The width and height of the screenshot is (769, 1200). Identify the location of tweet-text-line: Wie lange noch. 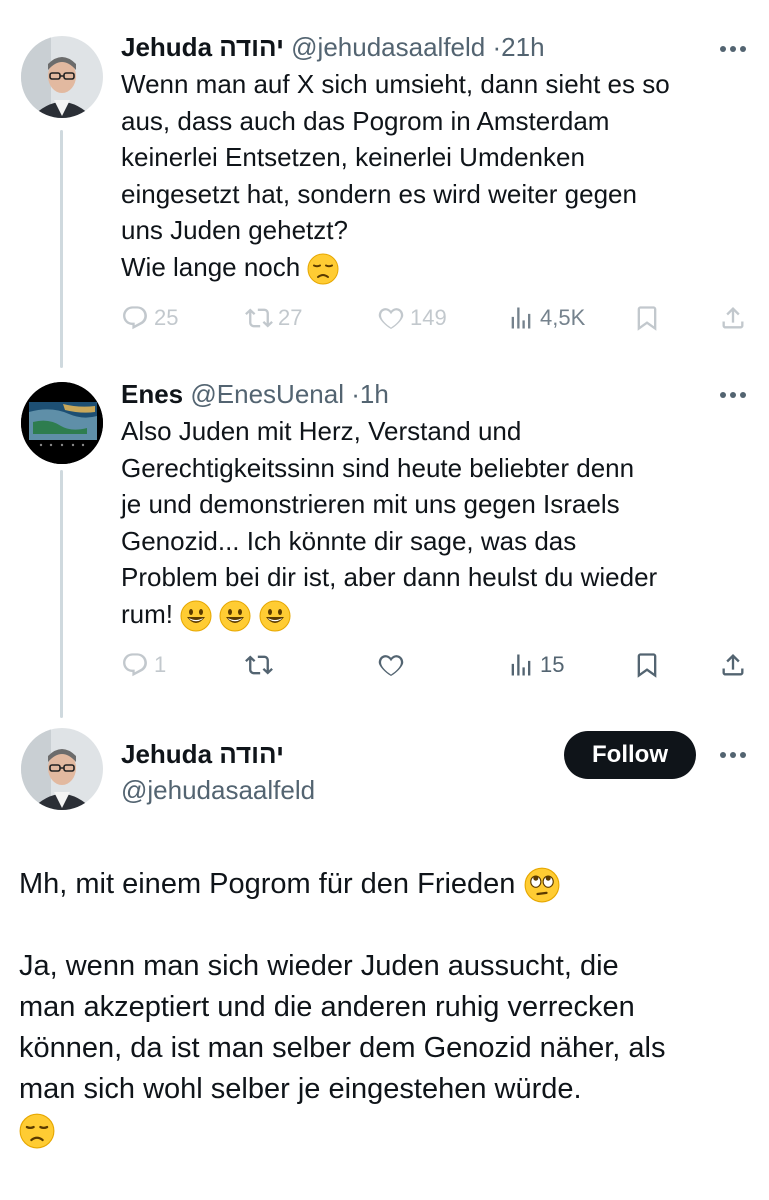
(211, 266).